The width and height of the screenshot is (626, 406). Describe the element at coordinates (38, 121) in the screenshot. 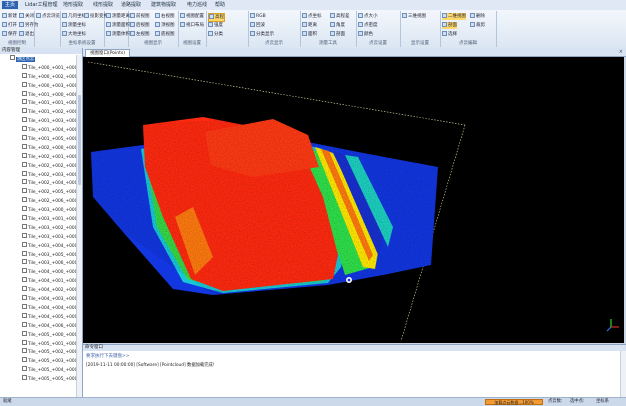

I see `tree-node: Tile_+001_+003_+000` at that location.